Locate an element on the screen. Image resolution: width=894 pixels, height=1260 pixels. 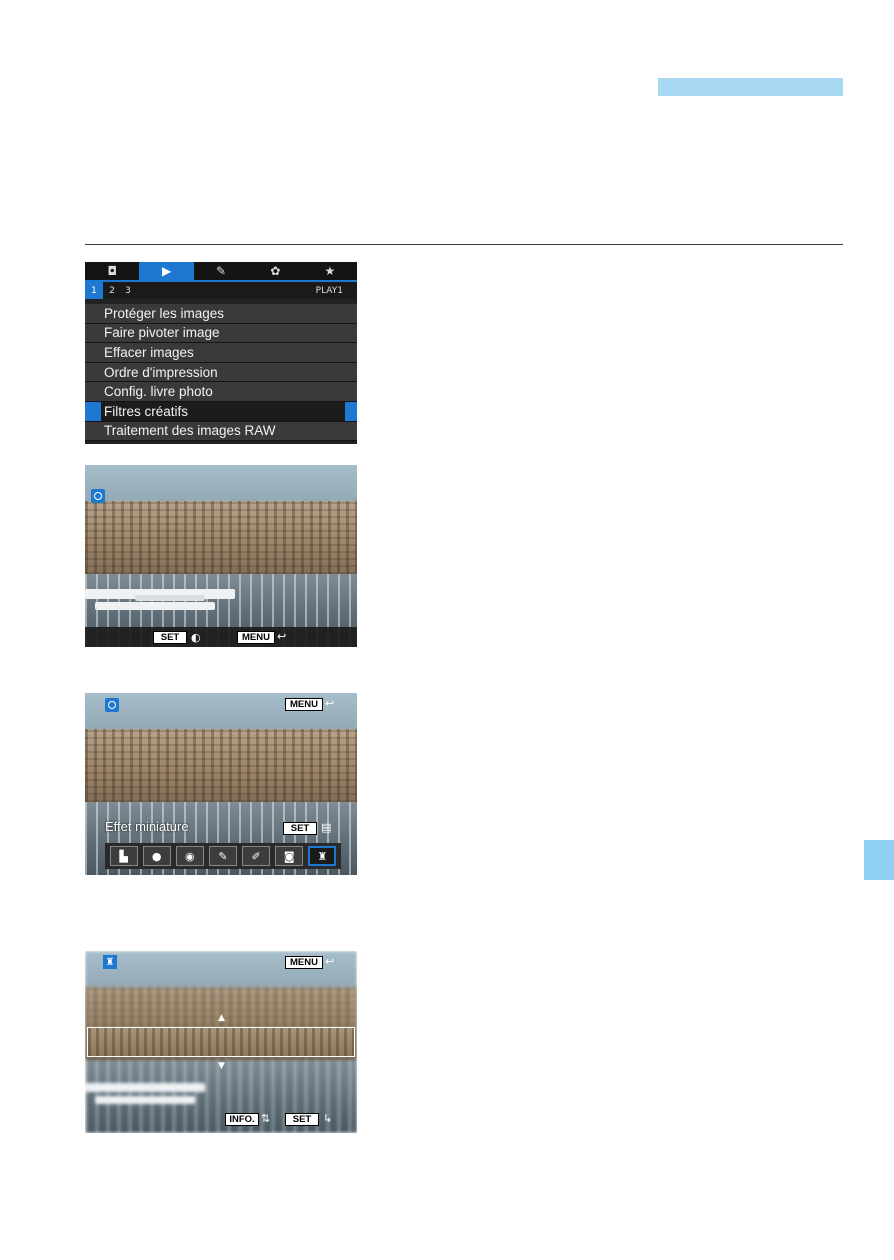
menu-item-creative-filters: Filtres créatifs is located at coordinates (221, 411).